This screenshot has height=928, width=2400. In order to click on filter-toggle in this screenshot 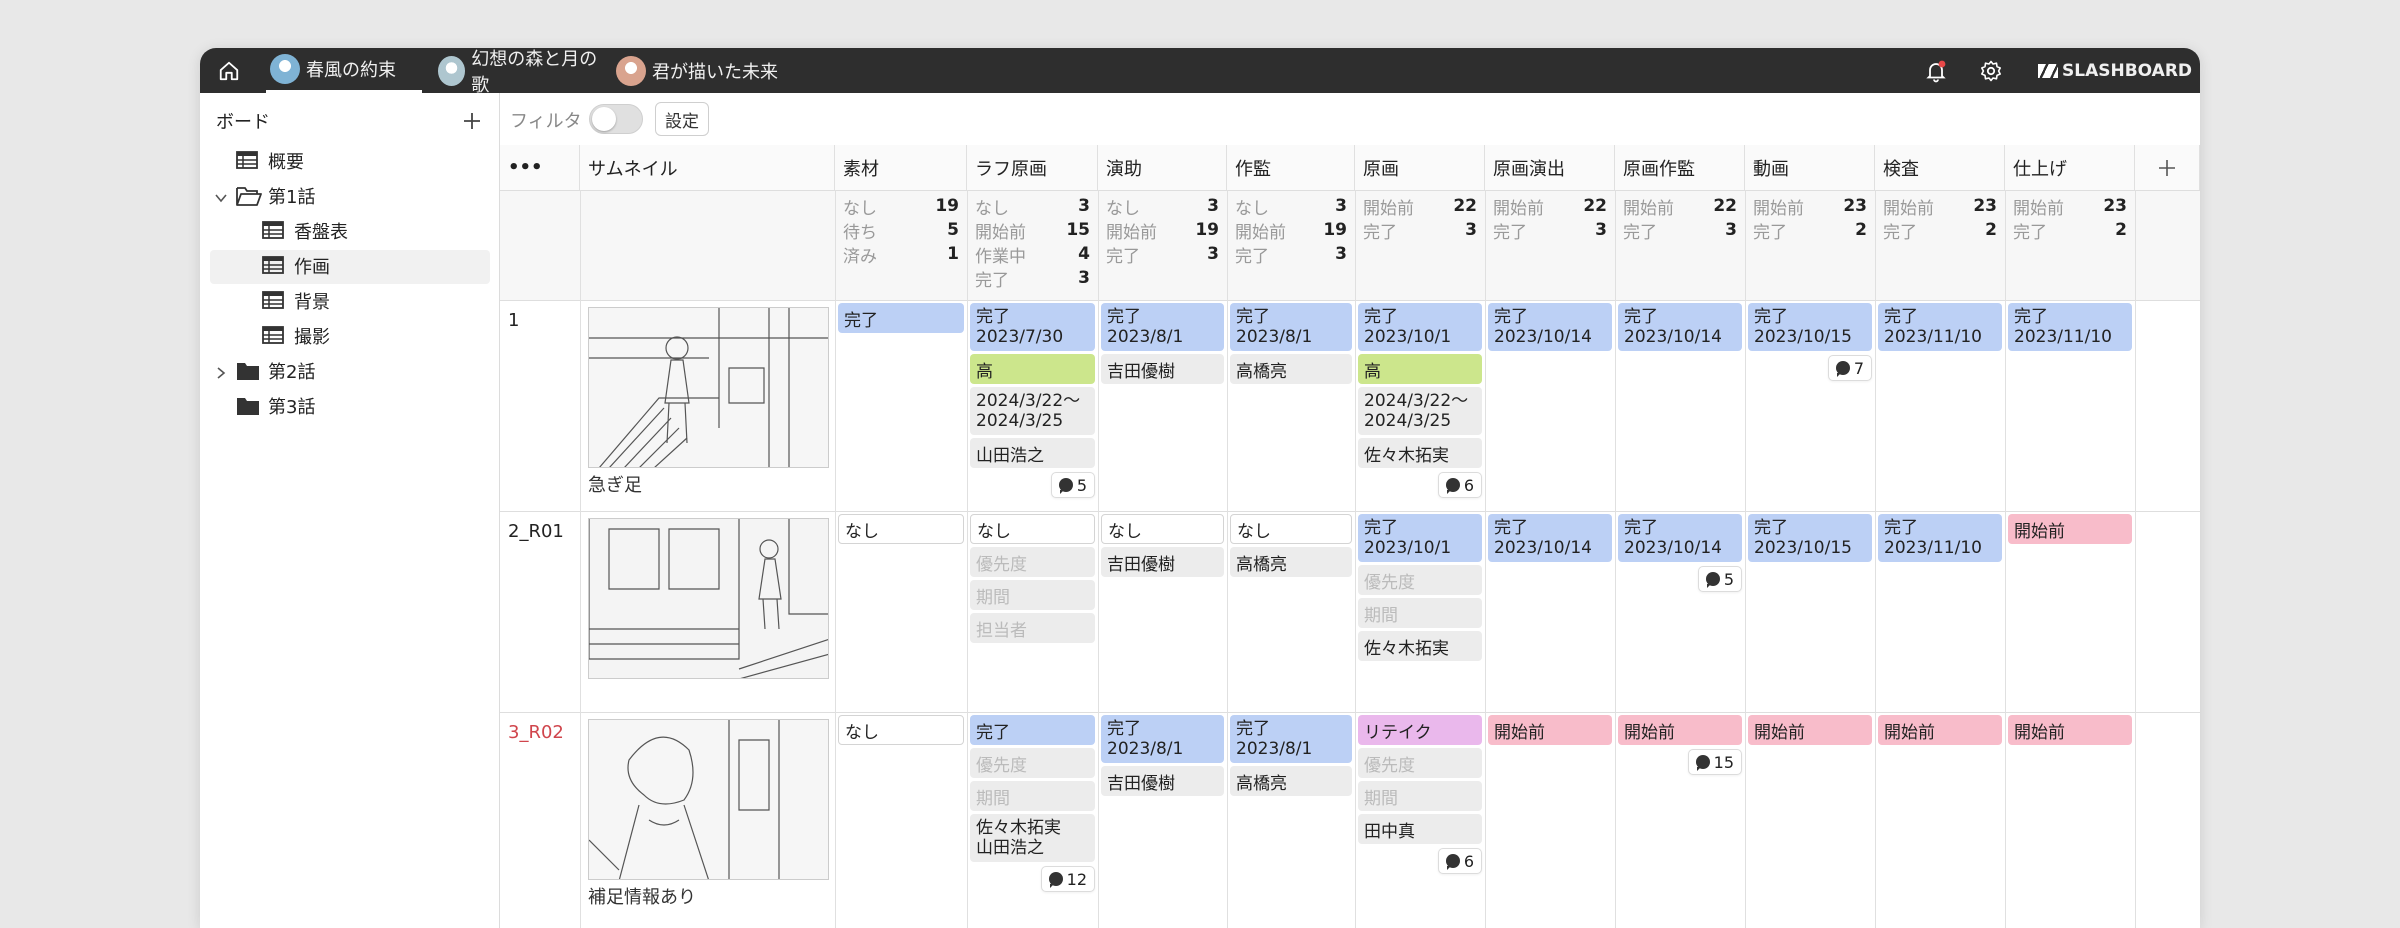, I will do `click(616, 119)`.